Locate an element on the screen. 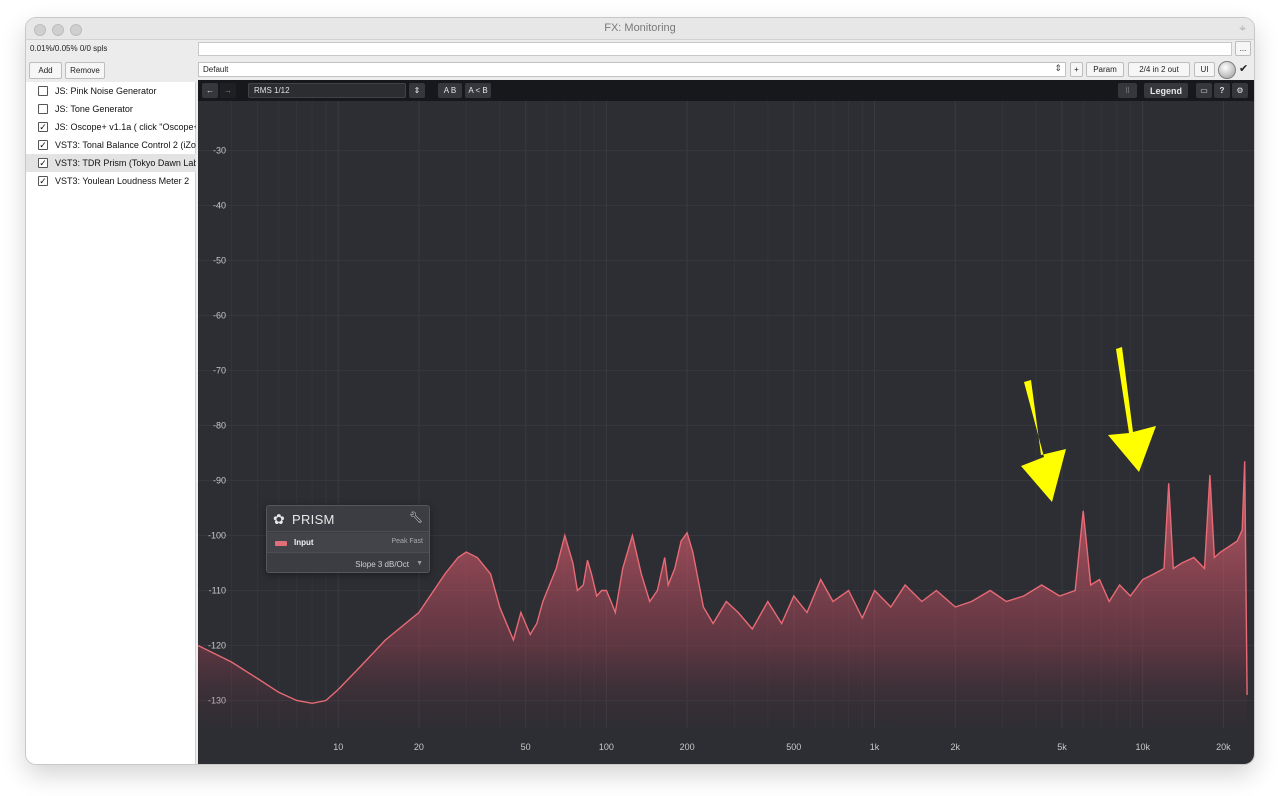 The width and height of the screenshot is (1280, 796). forward-arrow-icon: → is located at coordinates (228, 90).